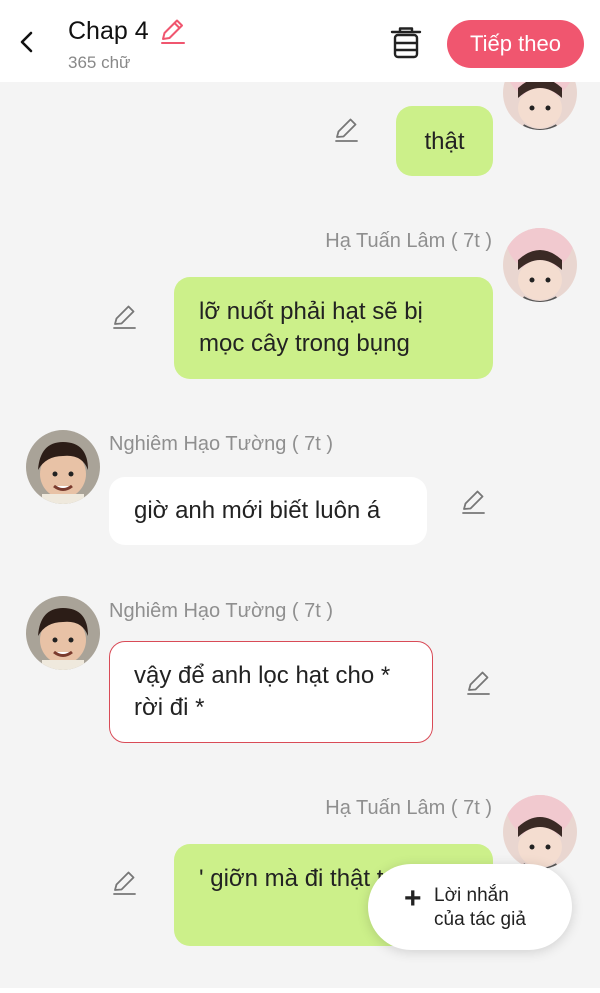  What do you see at coordinates (515, 44) in the screenshot?
I see `next-chapter-button: Tiếp theo` at bounding box center [515, 44].